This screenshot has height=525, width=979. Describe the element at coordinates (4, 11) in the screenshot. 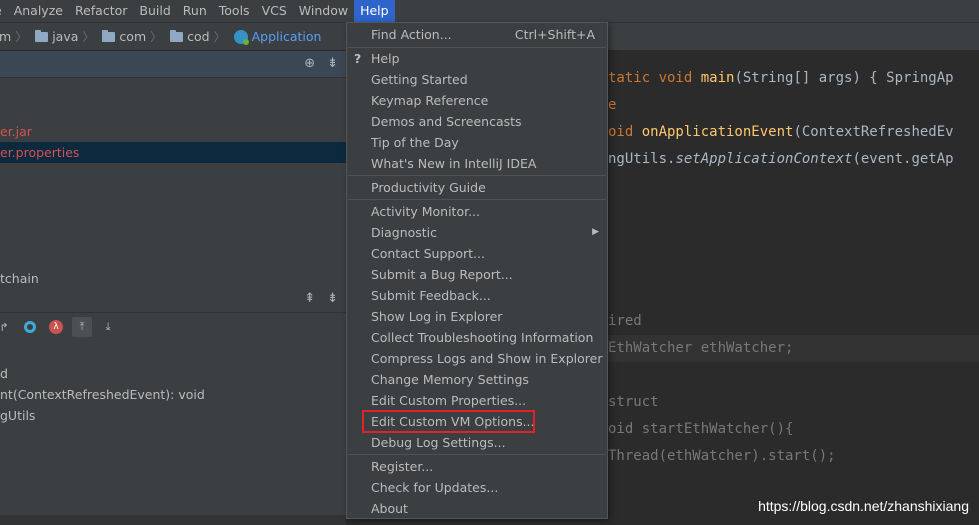

I see `menu-file: e` at that location.